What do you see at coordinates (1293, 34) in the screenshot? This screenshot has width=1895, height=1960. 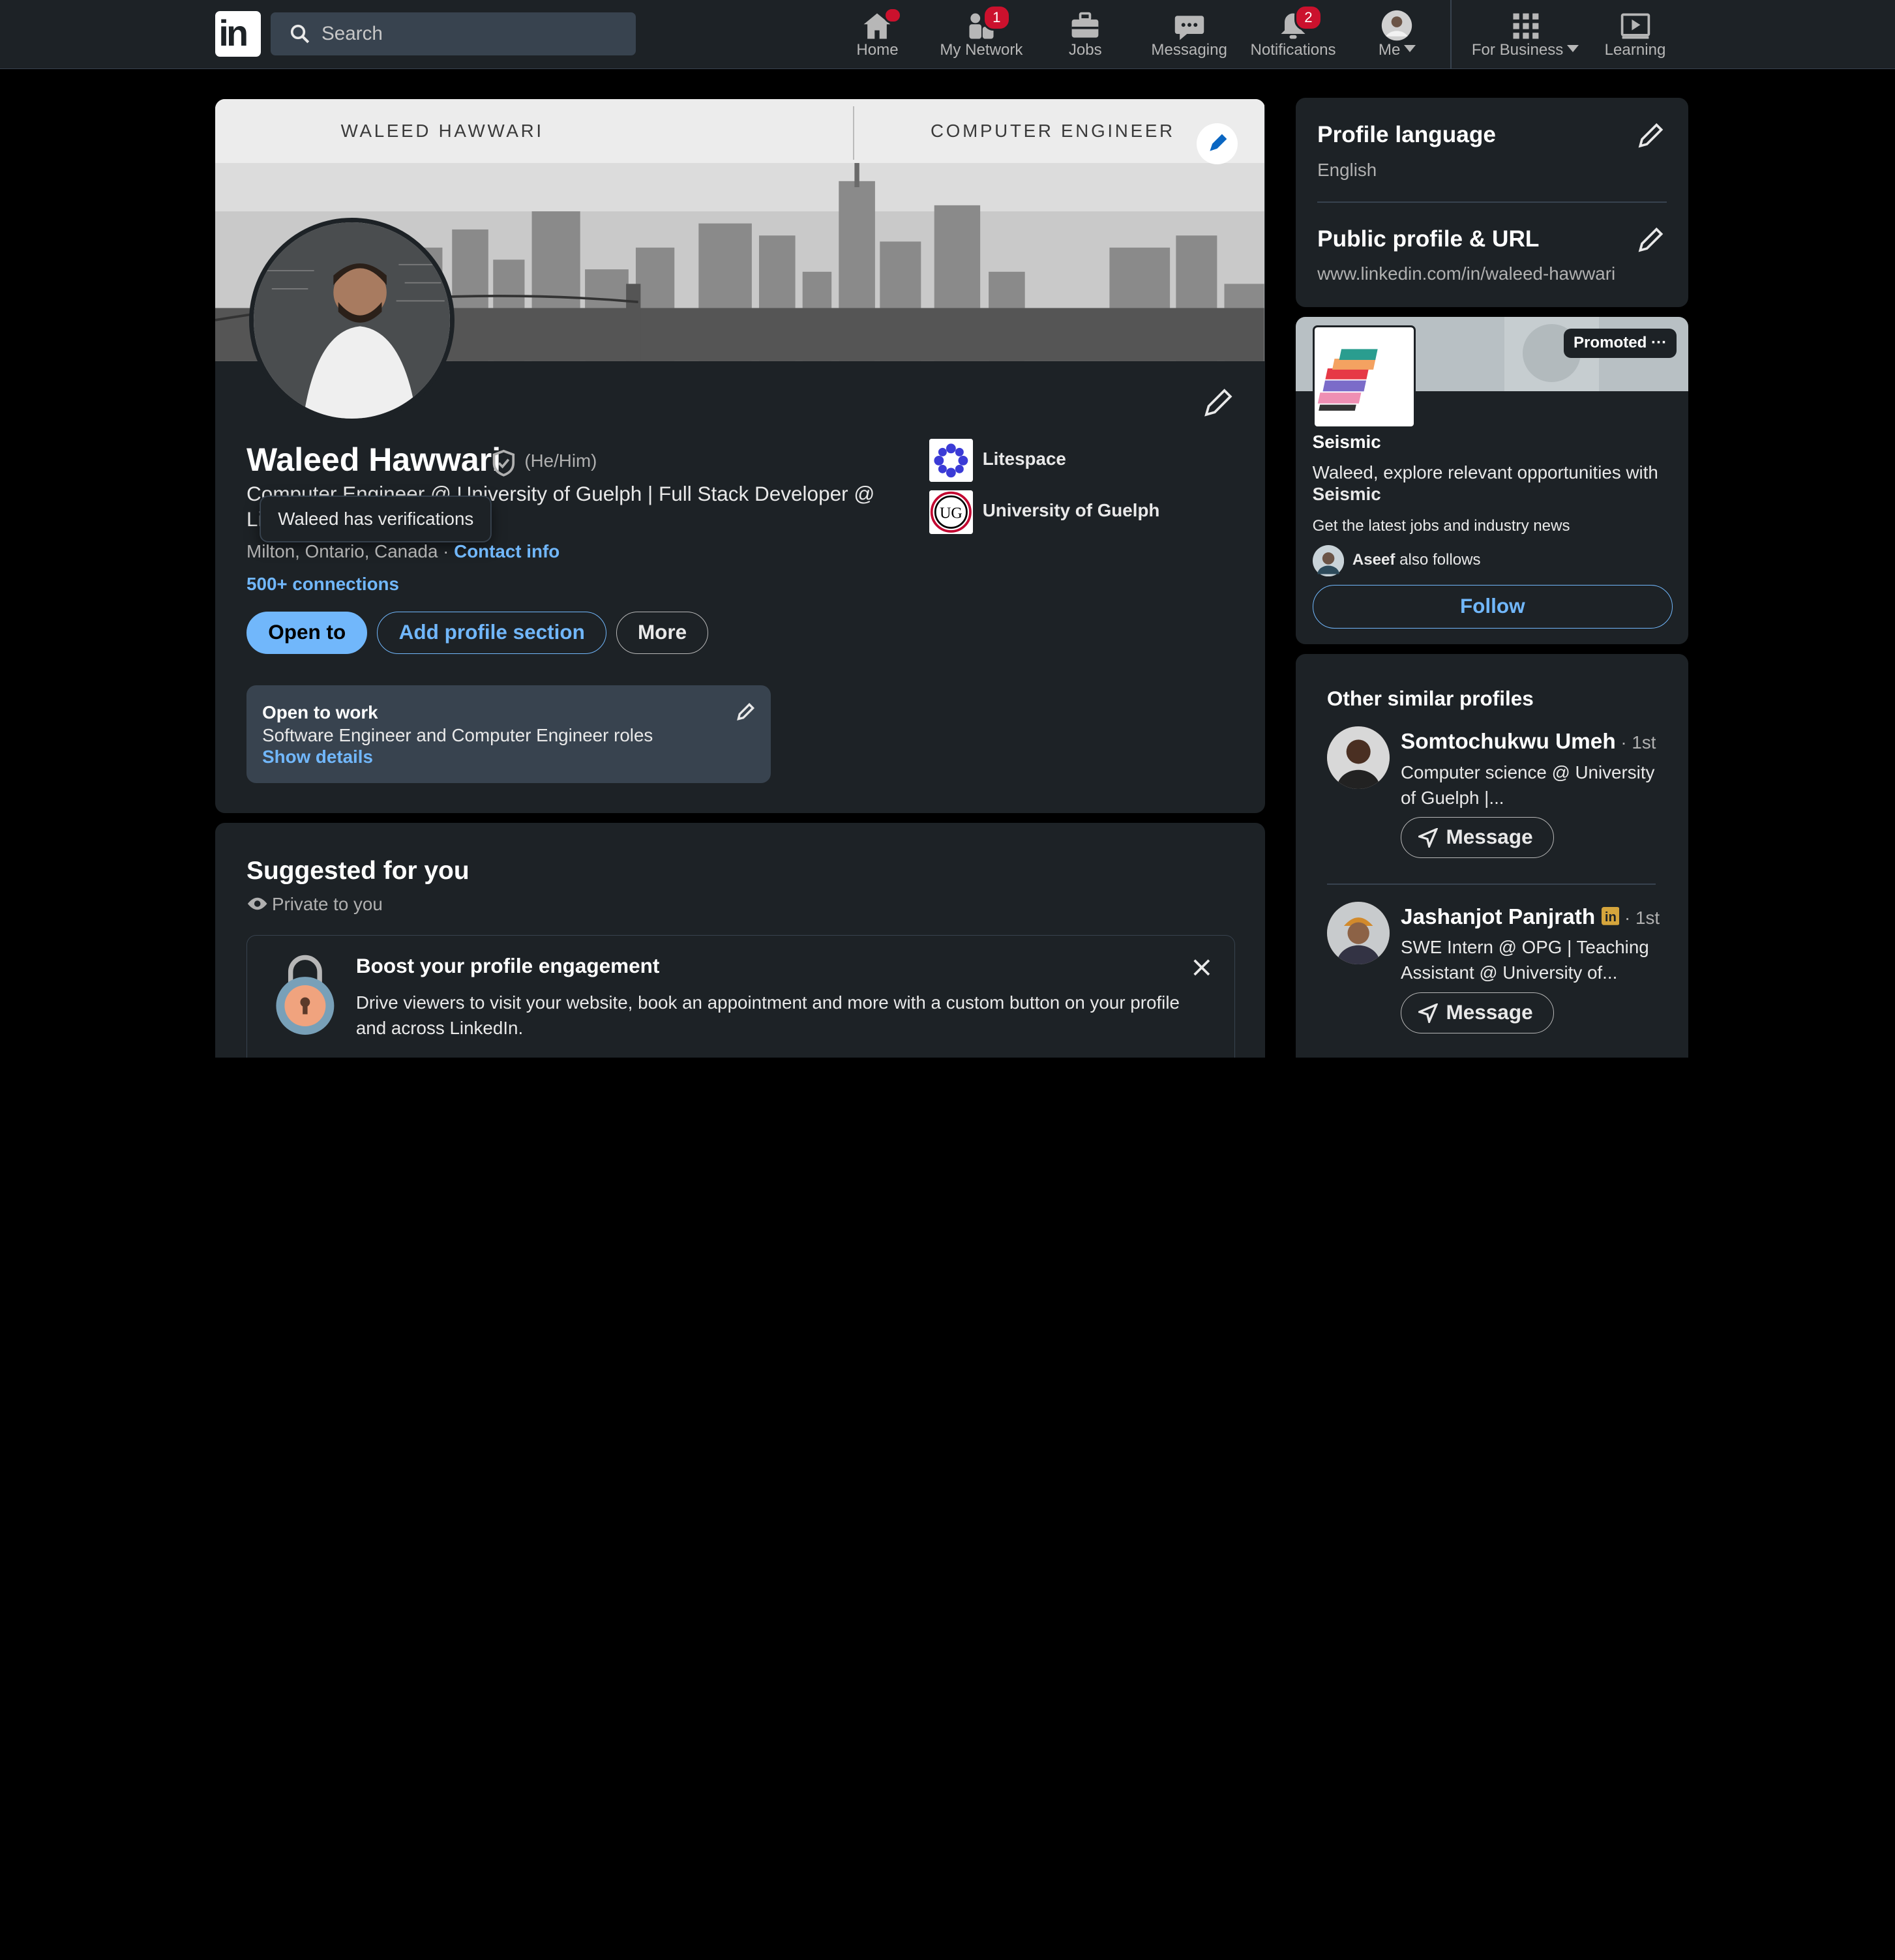 I see `nav-notifications: 2 Notifications` at bounding box center [1293, 34].